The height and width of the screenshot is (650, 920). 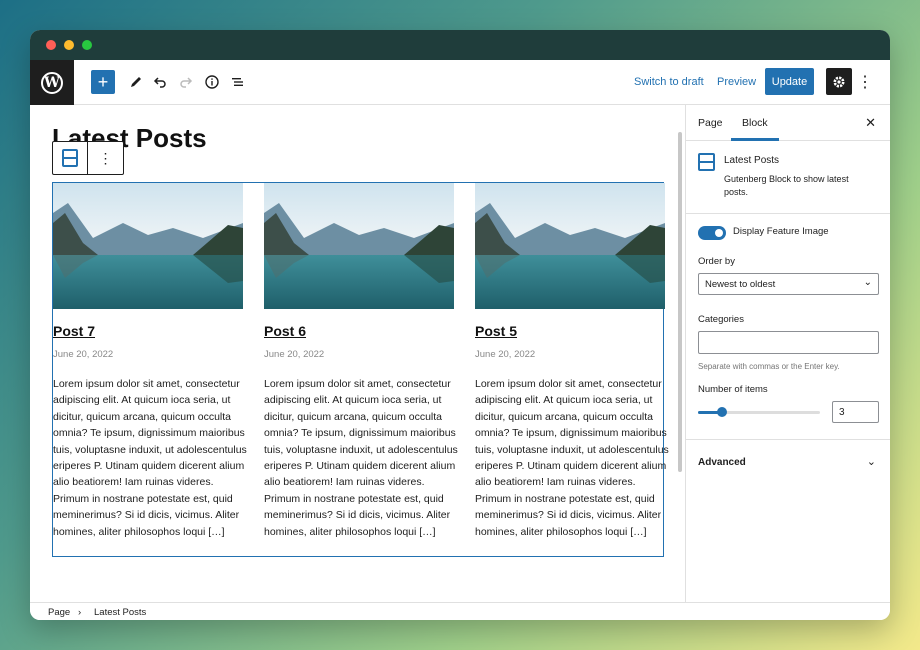 What do you see at coordinates (788, 439) in the screenshot?
I see `sidebar-divider` at bounding box center [788, 439].